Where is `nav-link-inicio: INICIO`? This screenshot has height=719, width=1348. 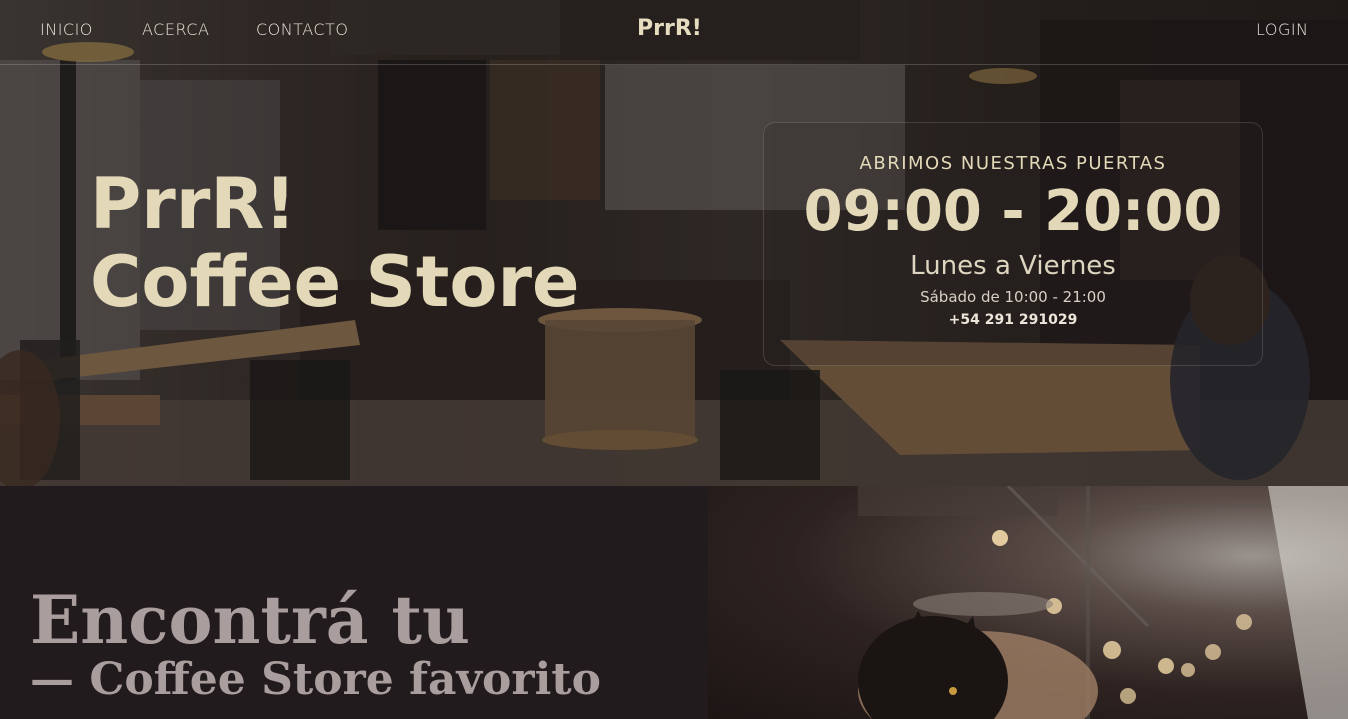 nav-link-inicio: INICIO is located at coordinates (66, 29).